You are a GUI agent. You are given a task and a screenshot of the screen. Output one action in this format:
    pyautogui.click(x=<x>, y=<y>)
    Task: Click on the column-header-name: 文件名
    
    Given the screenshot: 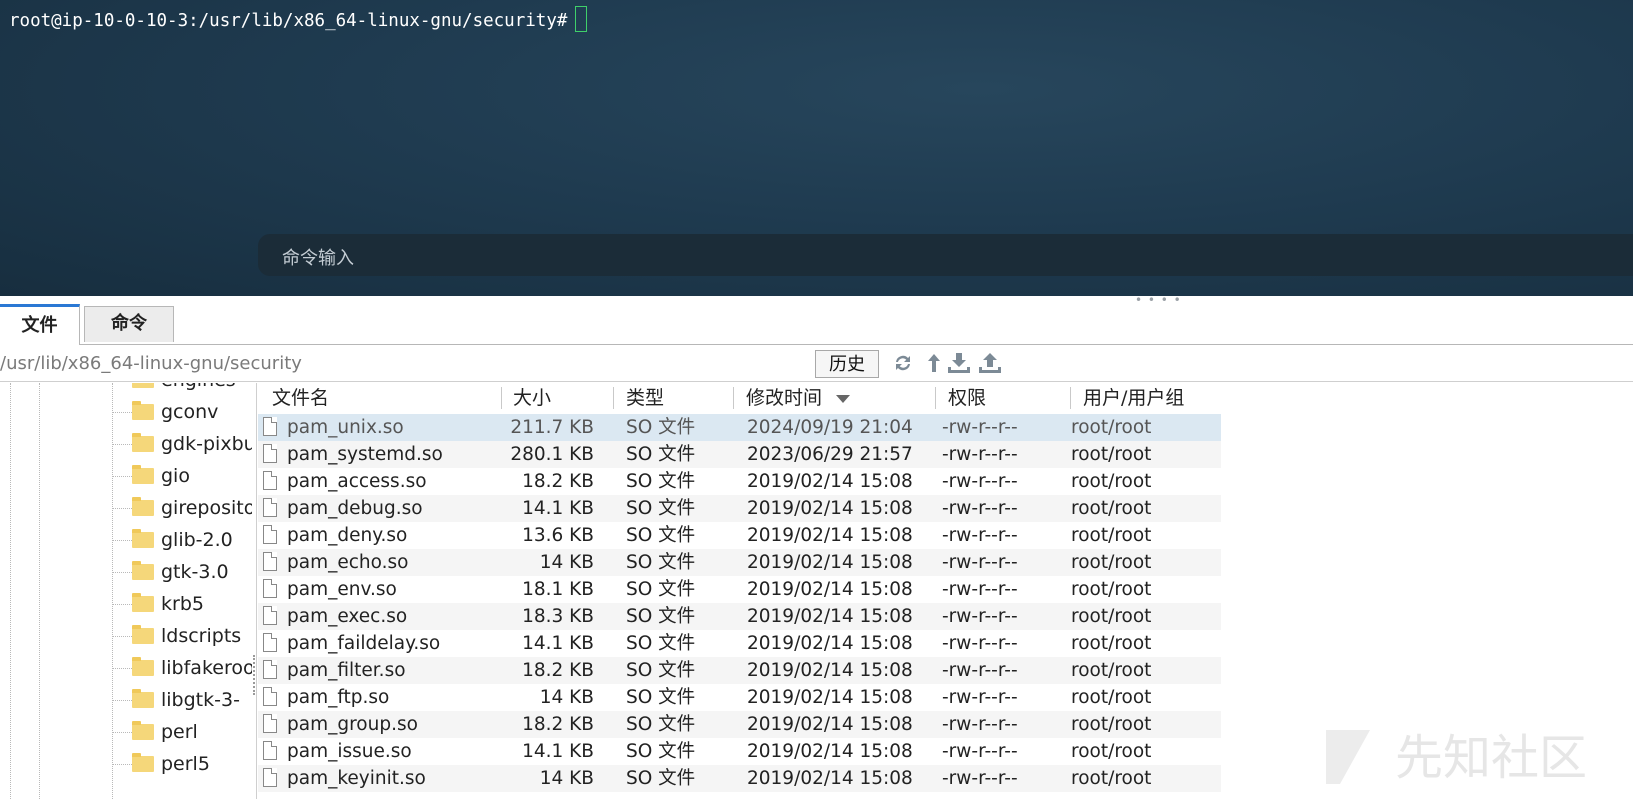 What is the action you would take?
    pyautogui.click(x=300, y=398)
    